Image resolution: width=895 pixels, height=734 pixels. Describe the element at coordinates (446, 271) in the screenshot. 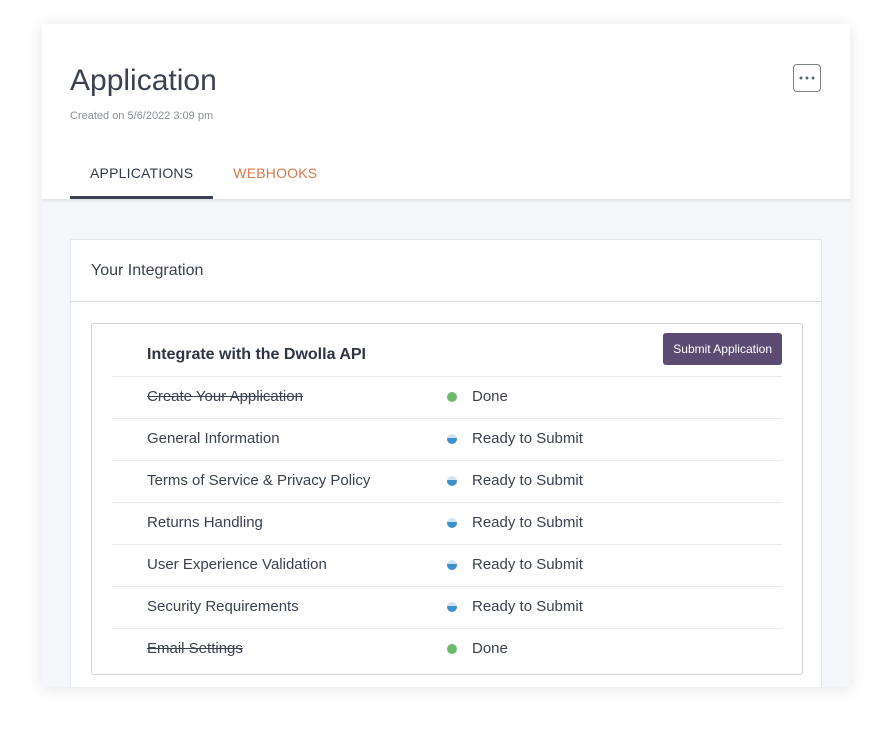

I see `panel-title: Your Integration` at that location.